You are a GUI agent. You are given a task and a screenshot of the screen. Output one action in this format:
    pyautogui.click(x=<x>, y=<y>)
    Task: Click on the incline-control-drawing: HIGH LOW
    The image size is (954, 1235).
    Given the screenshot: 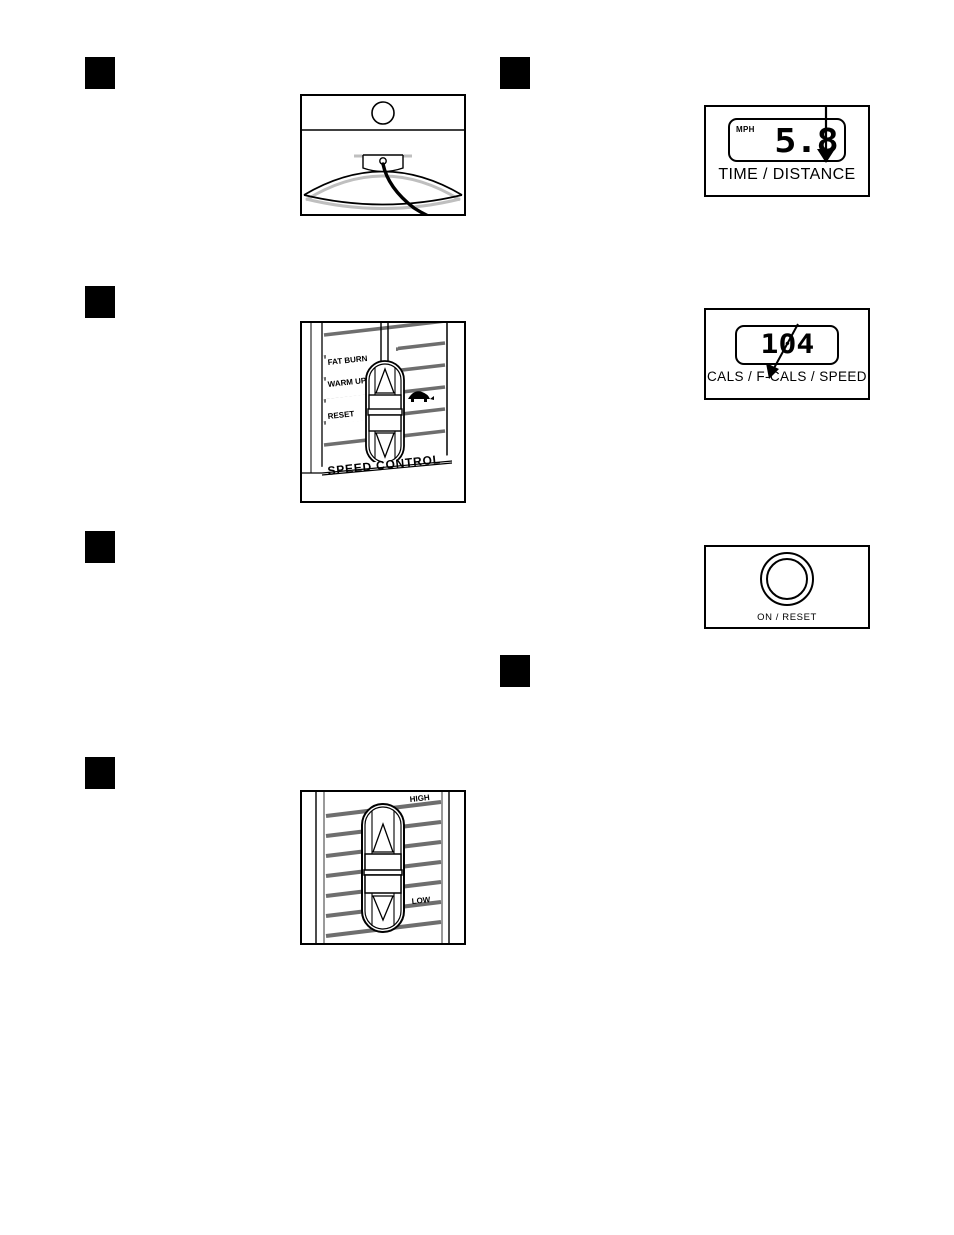 What is the action you would take?
    pyautogui.click(x=382, y=867)
    